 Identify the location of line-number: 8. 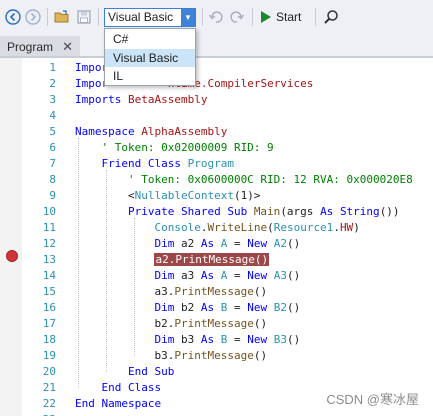
(52, 179).